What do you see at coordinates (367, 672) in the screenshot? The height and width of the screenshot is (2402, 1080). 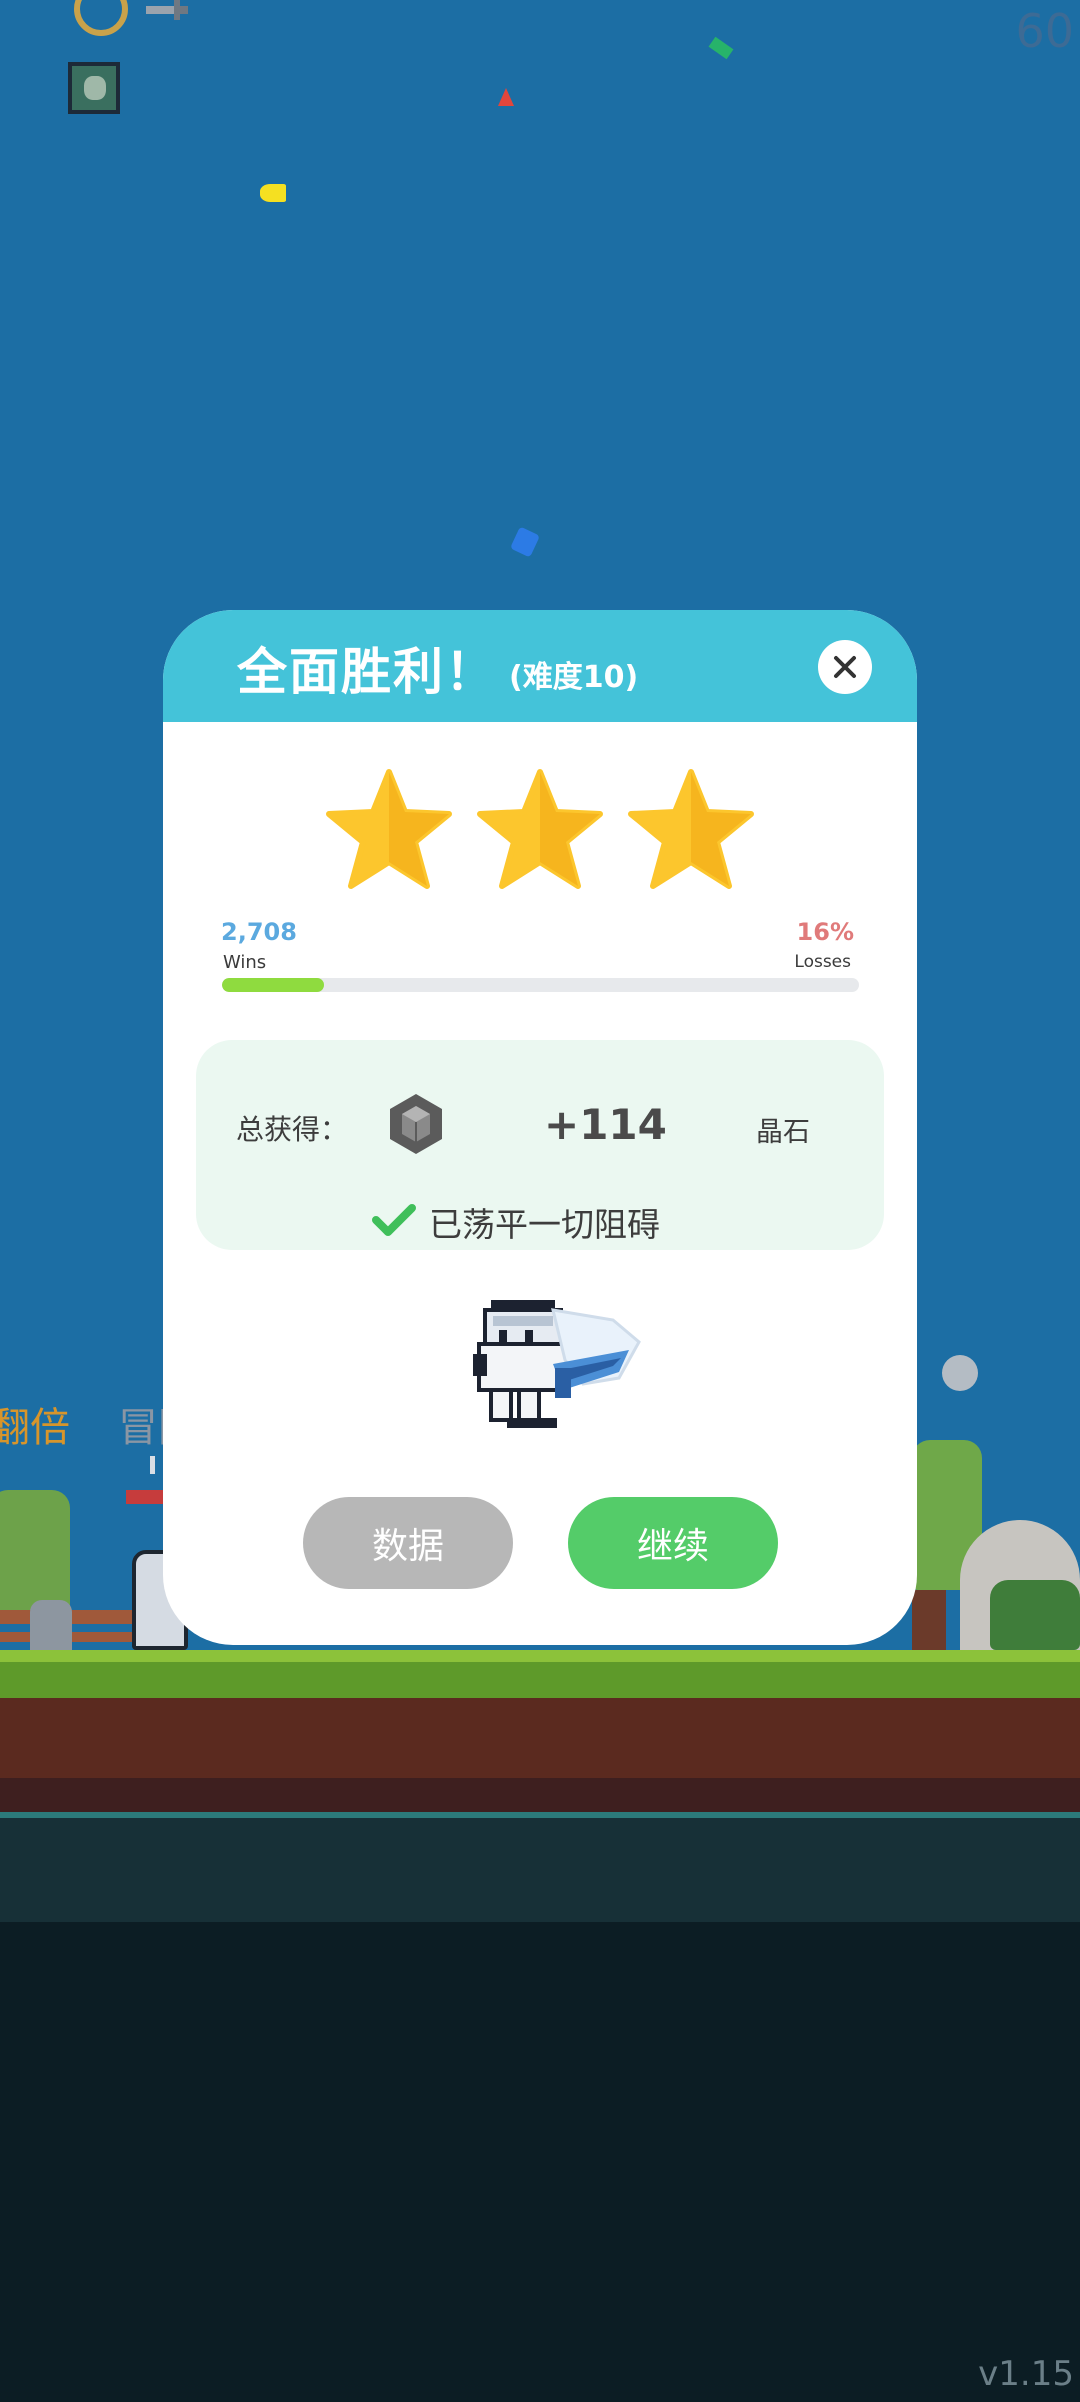 I see `dialog-title: 全面胜利！` at bounding box center [367, 672].